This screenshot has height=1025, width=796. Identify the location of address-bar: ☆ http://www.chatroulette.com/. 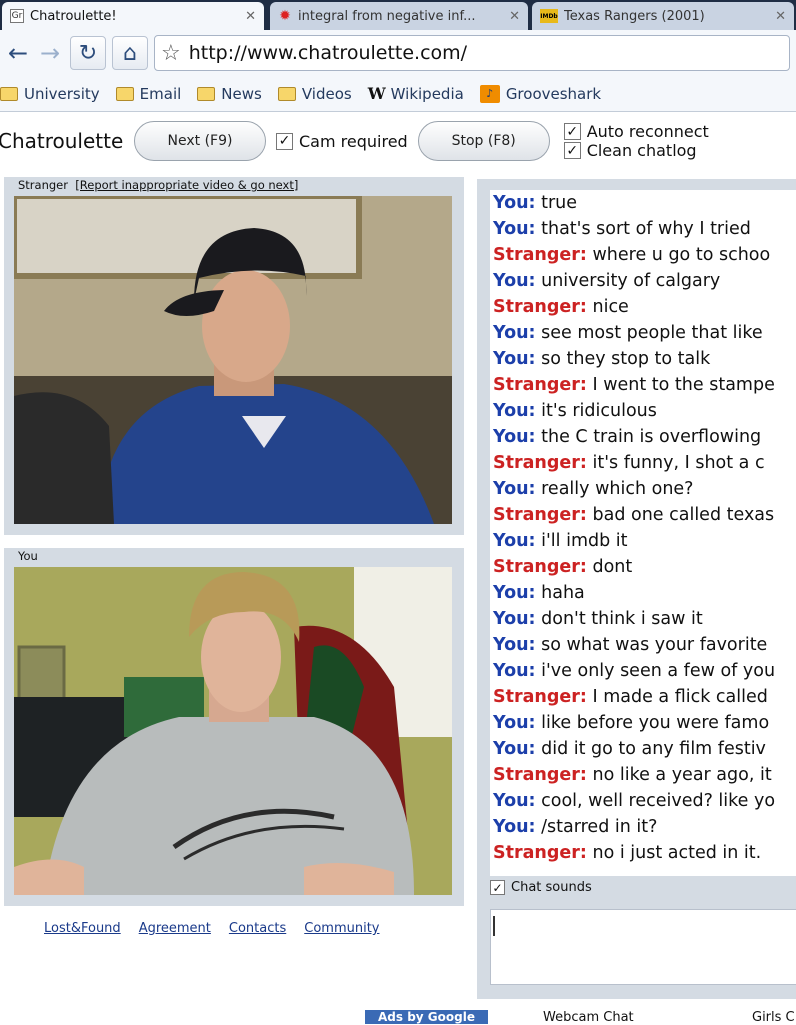
(472, 53).